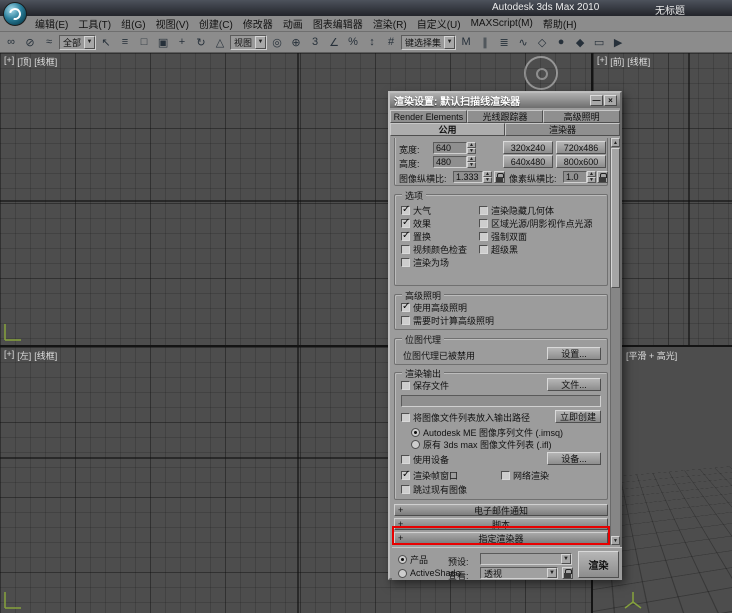 This screenshot has width=732, height=613. I want to click on image-aspect-lock-icon, so click(499, 177).